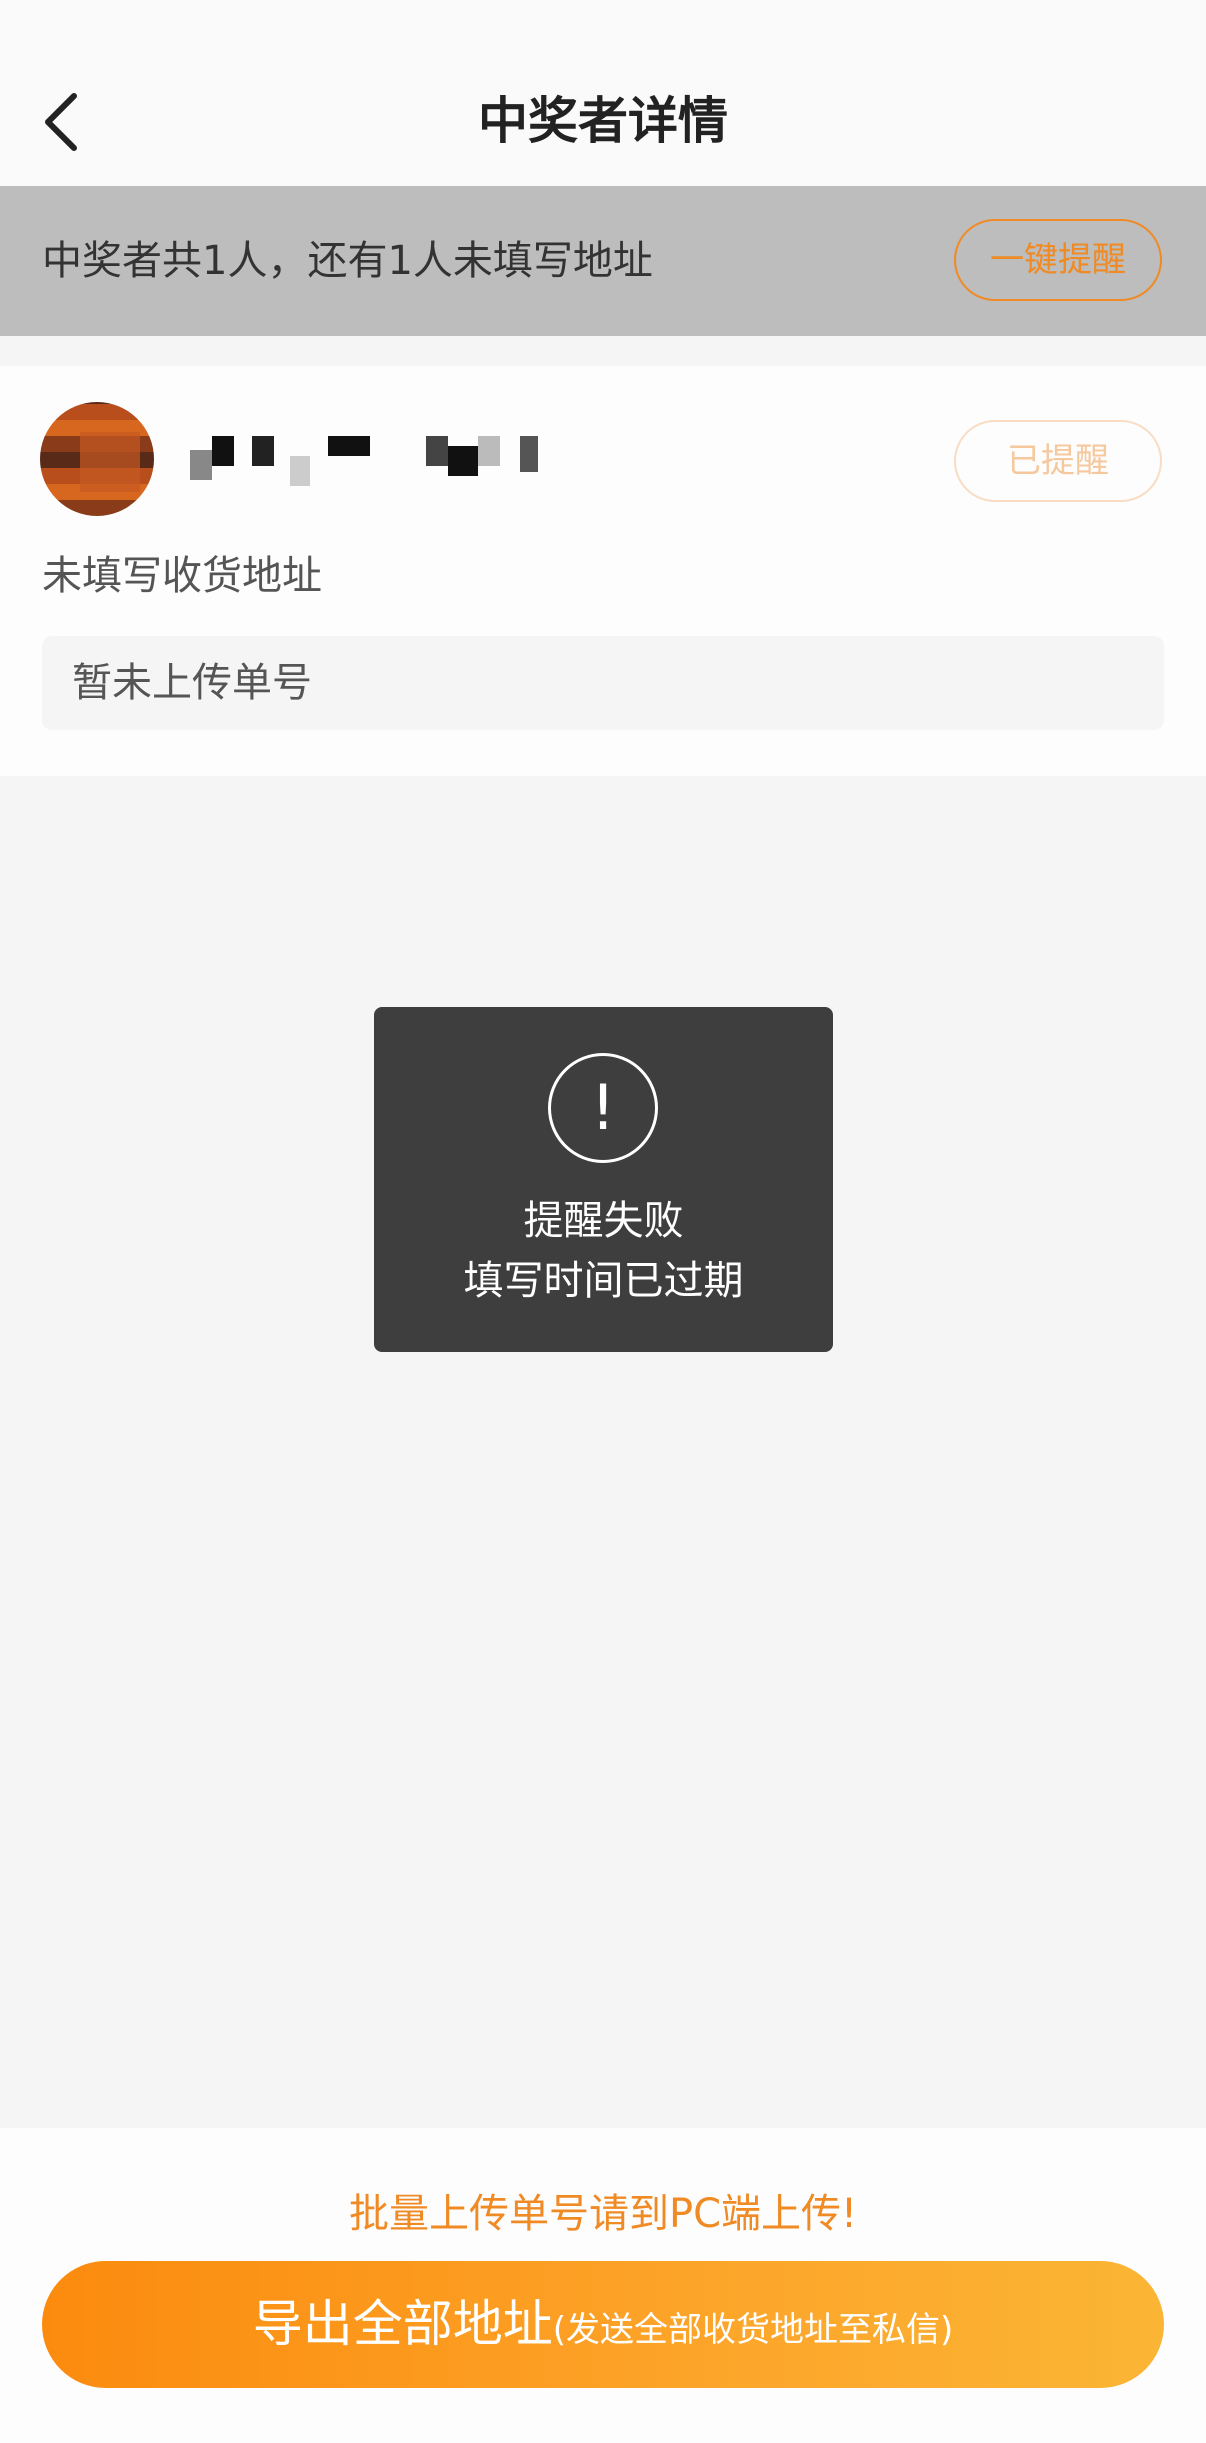 The image size is (1206, 2443). I want to click on export-all-addresses-button: 导出全部地址(发送全部收货地址至私信), so click(603, 2324).